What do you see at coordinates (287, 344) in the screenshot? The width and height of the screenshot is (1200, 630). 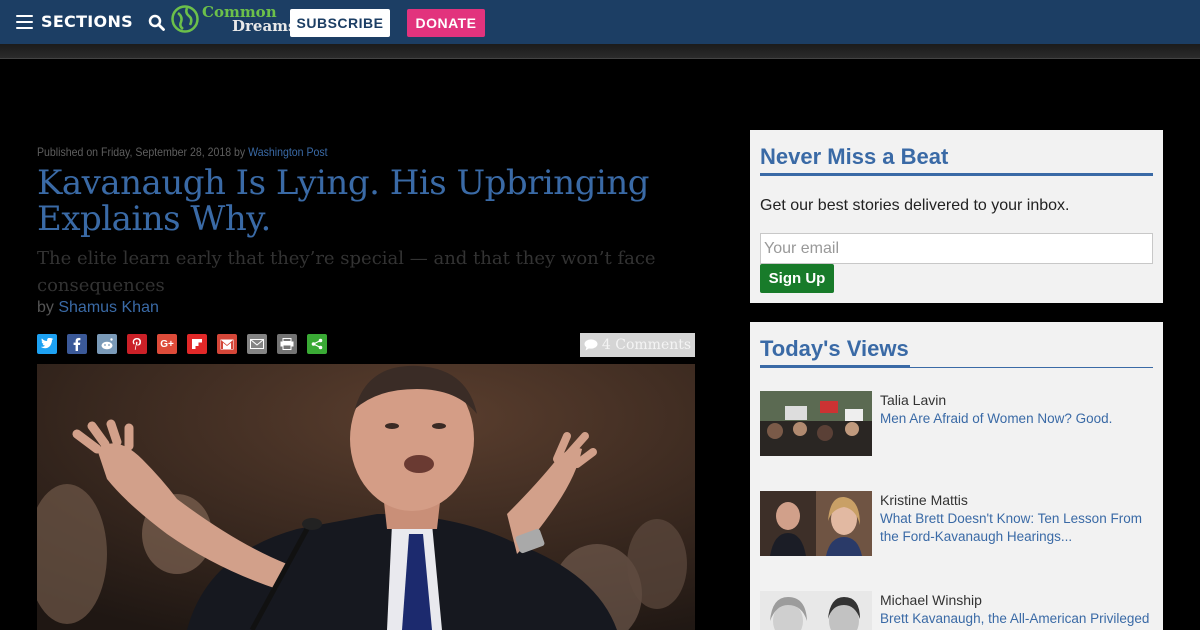 I see `print-icon` at bounding box center [287, 344].